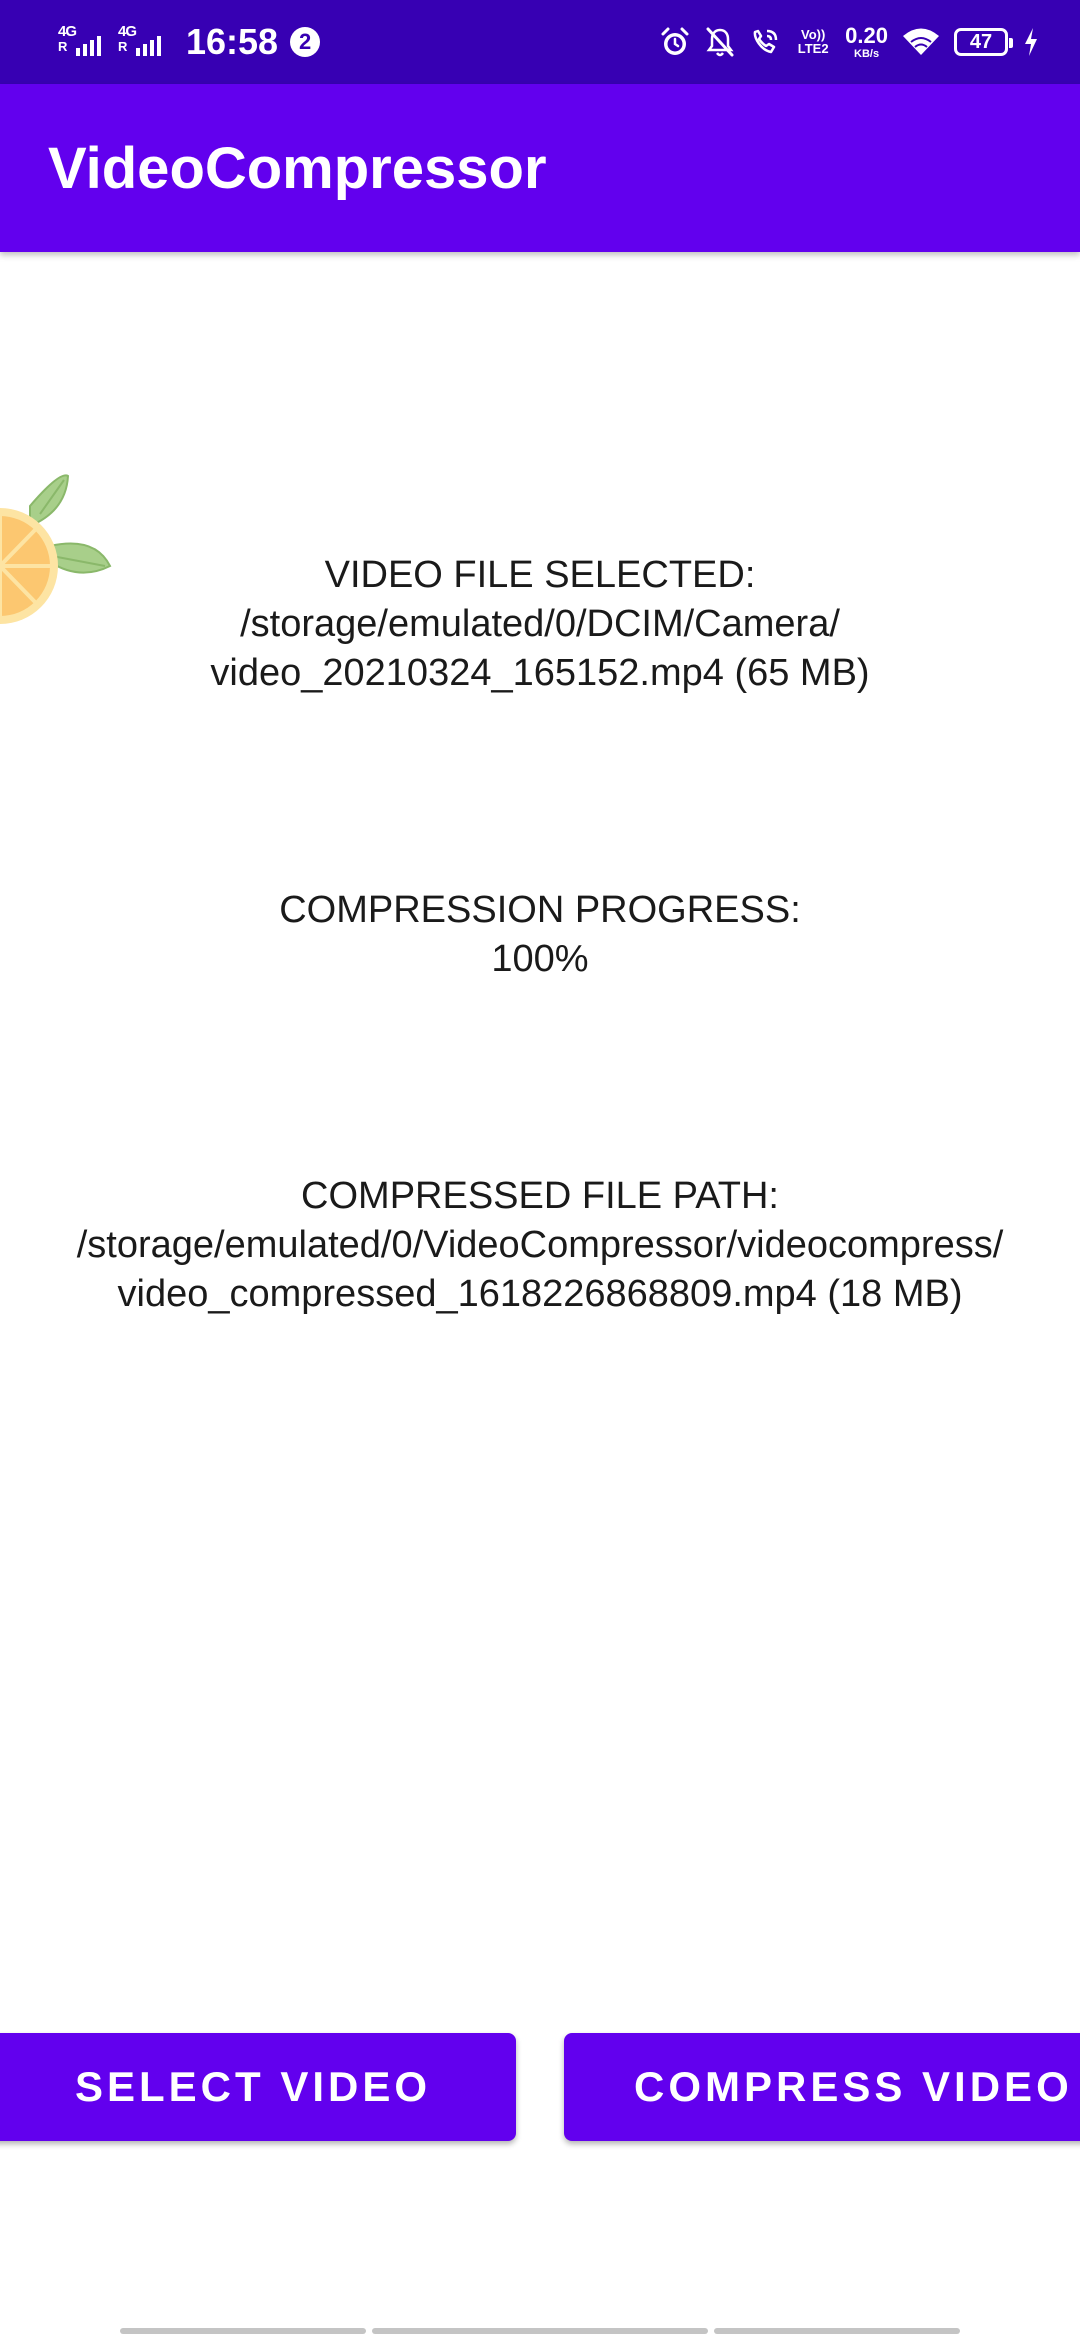  I want to click on app-title: VideoCompressor, so click(297, 168).